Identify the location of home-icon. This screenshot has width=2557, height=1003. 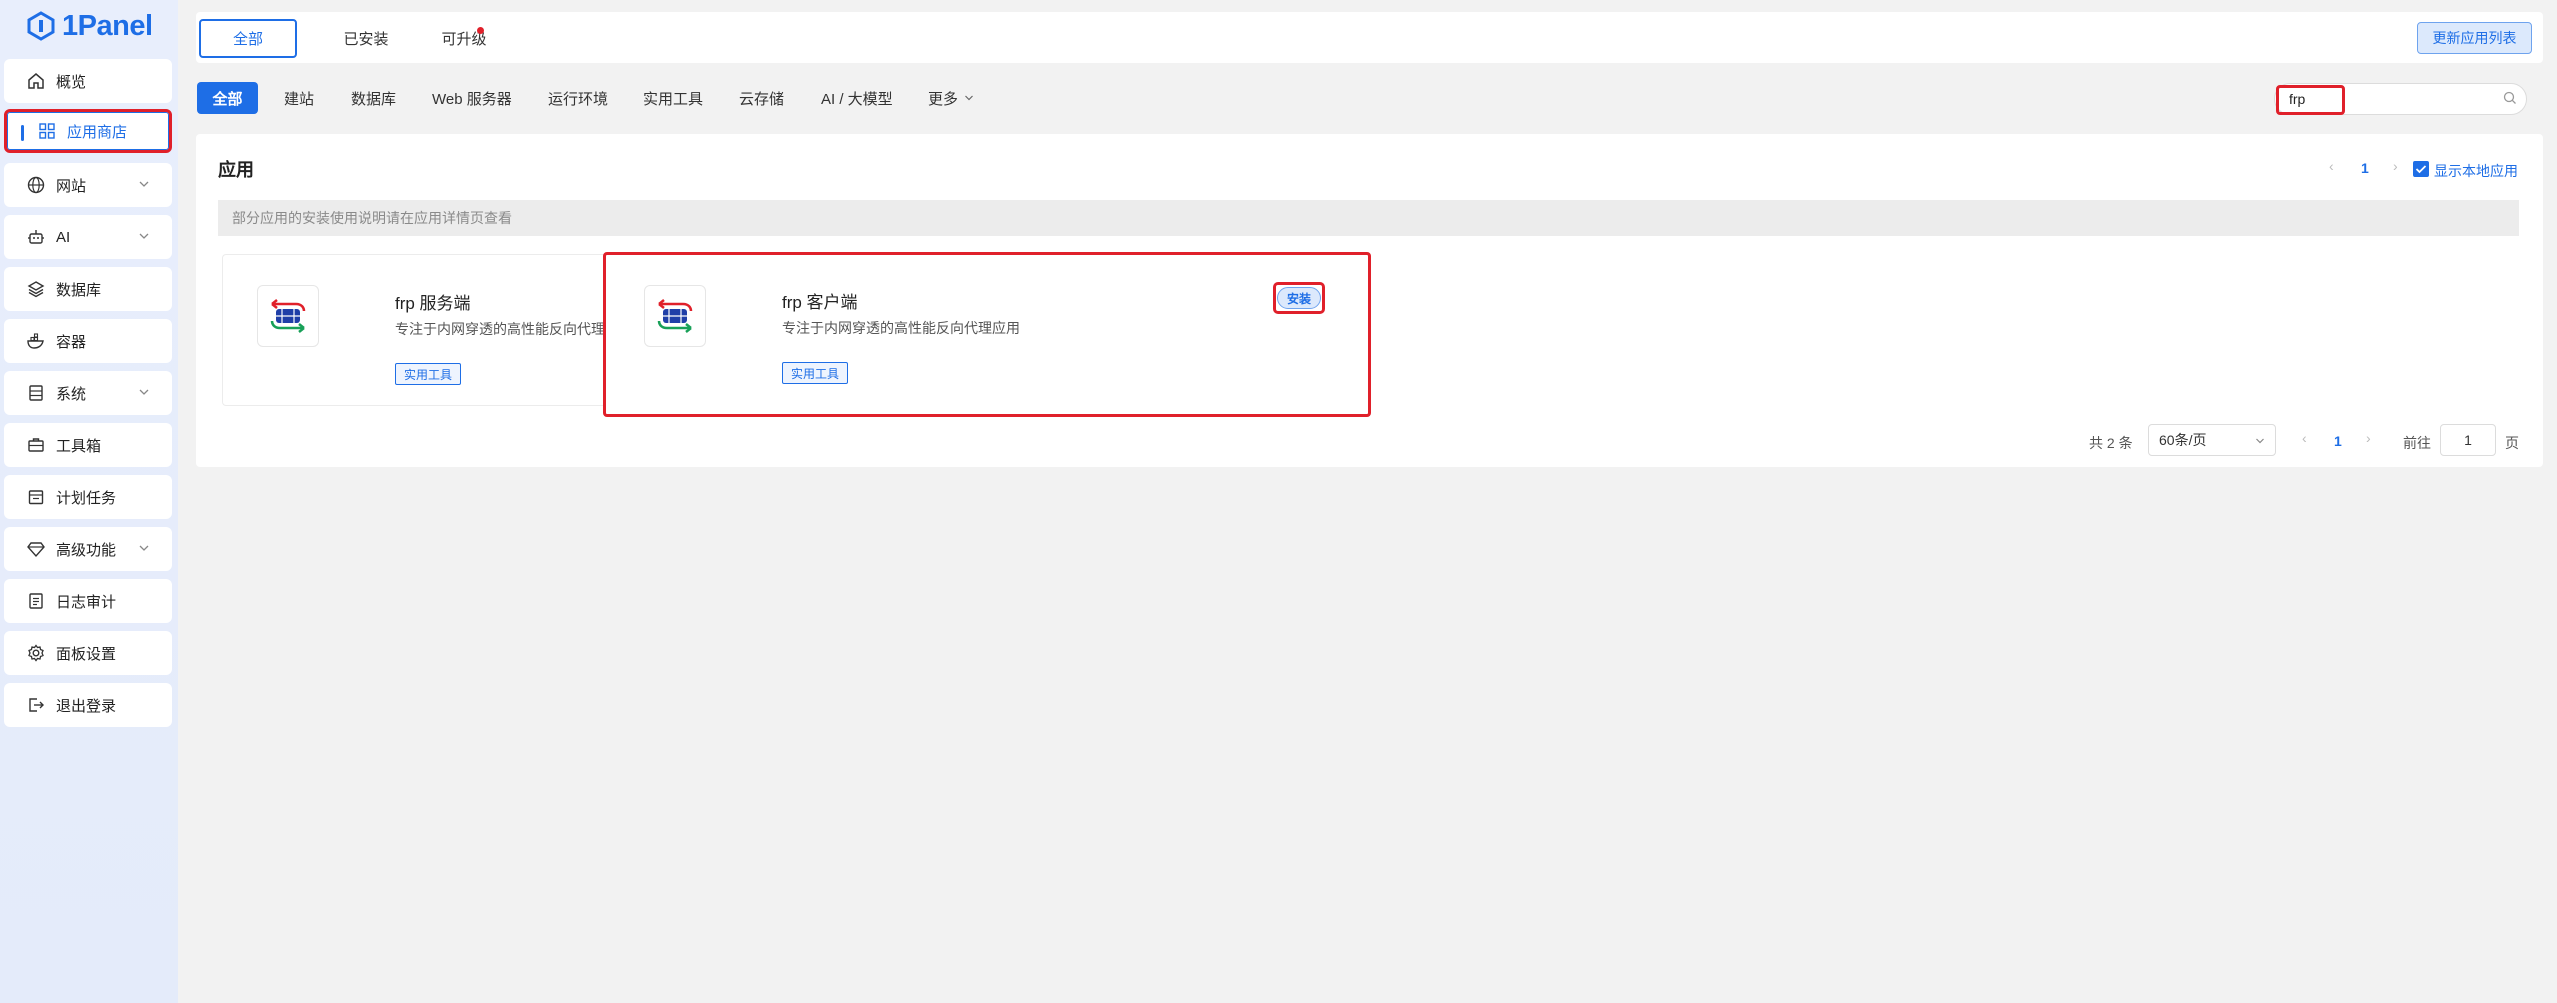
(36, 81).